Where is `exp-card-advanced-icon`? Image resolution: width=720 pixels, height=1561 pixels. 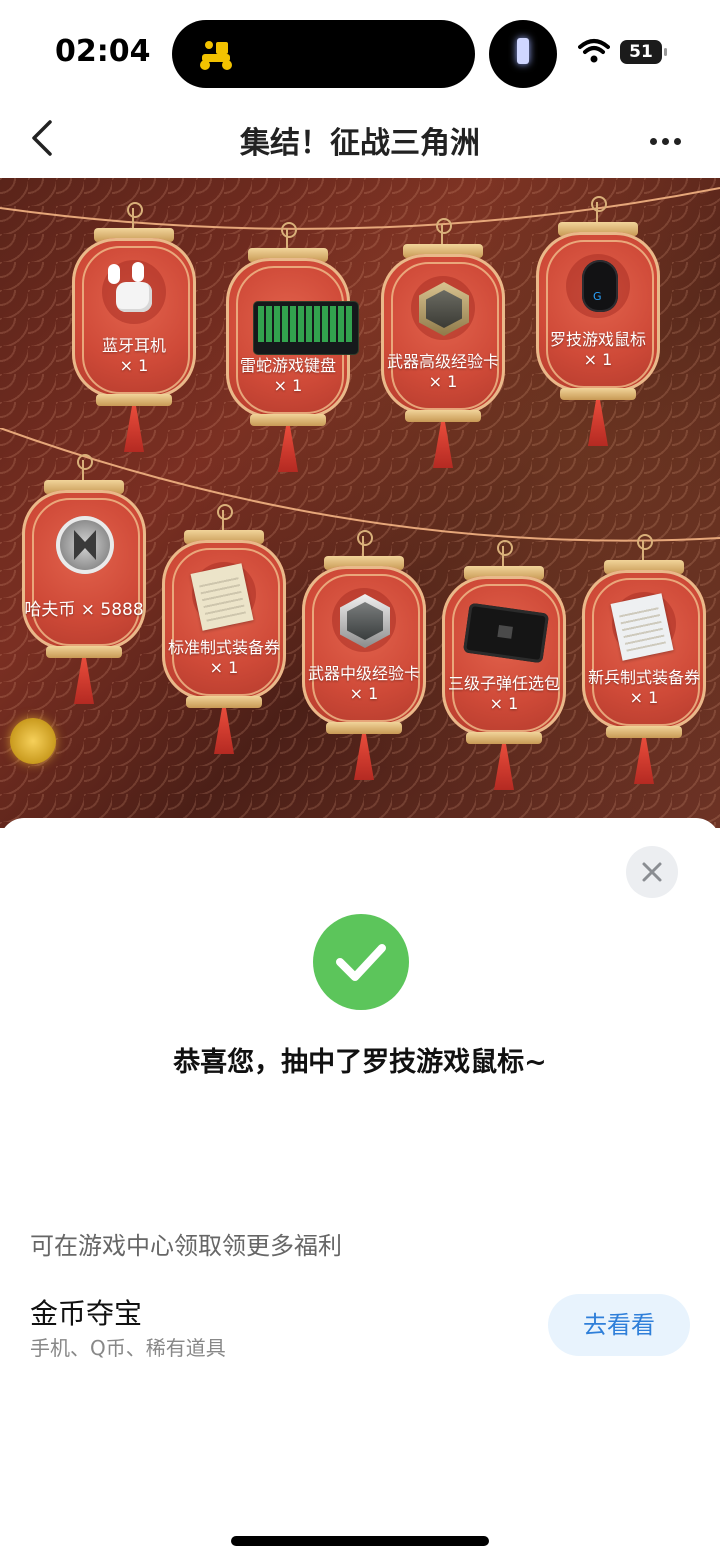
exp-card-advanced-icon is located at coordinates (443, 308).